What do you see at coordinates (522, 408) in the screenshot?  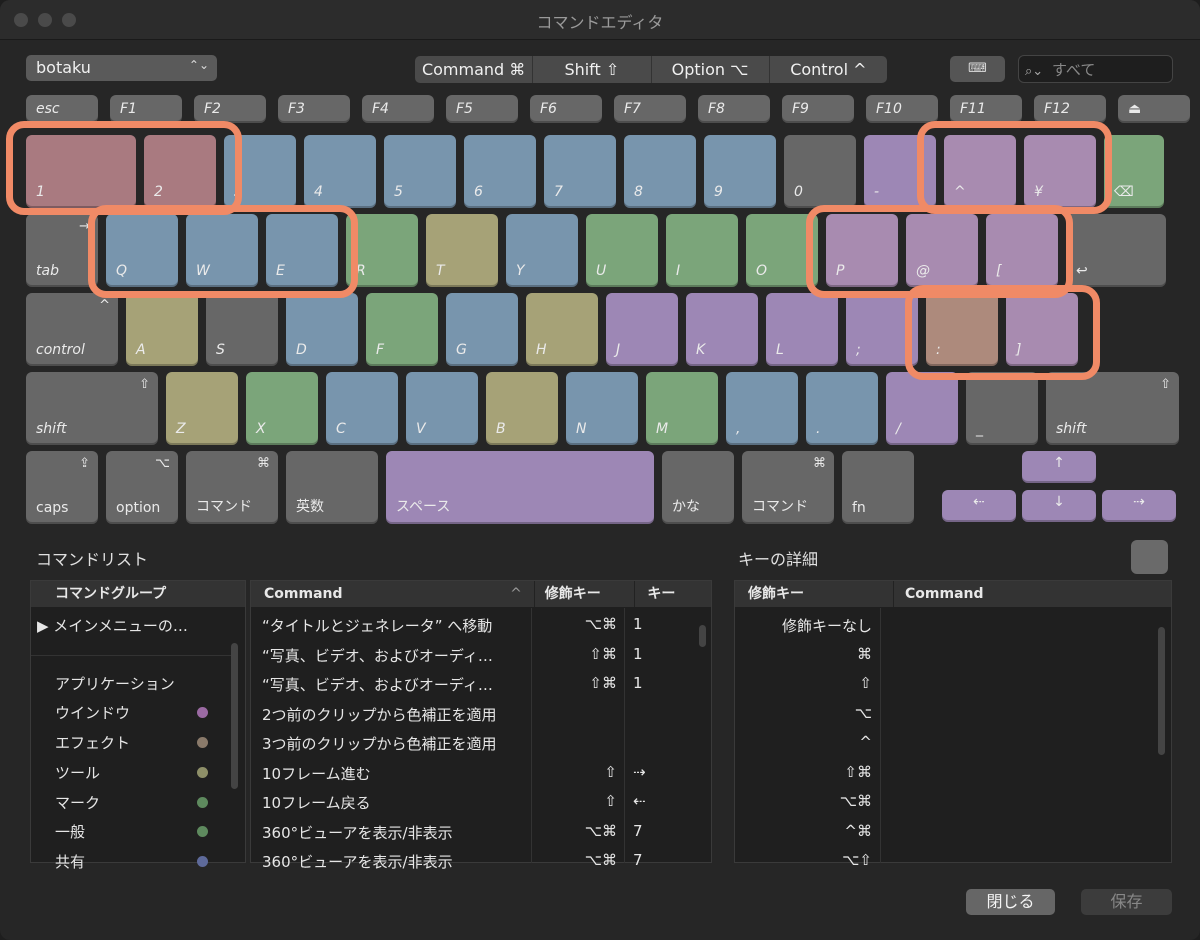 I see `key-B-5: B` at bounding box center [522, 408].